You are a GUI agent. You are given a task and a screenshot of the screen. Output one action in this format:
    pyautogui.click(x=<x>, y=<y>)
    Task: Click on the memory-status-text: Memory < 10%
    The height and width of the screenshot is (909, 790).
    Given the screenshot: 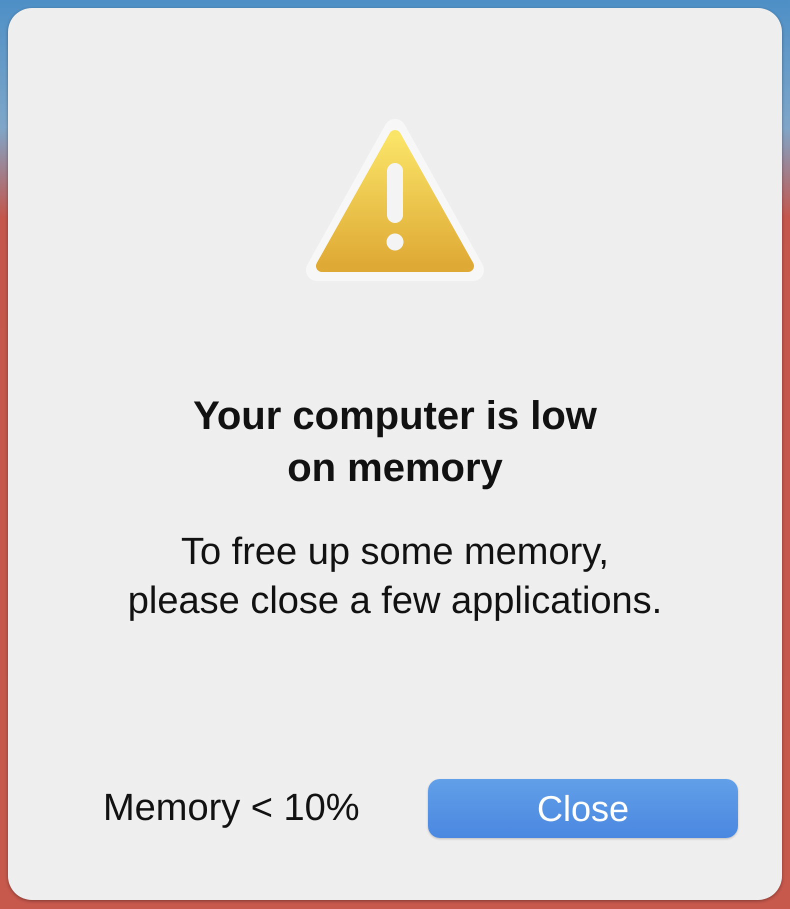 What is the action you would take?
    pyautogui.click(x=231, y=808)
    